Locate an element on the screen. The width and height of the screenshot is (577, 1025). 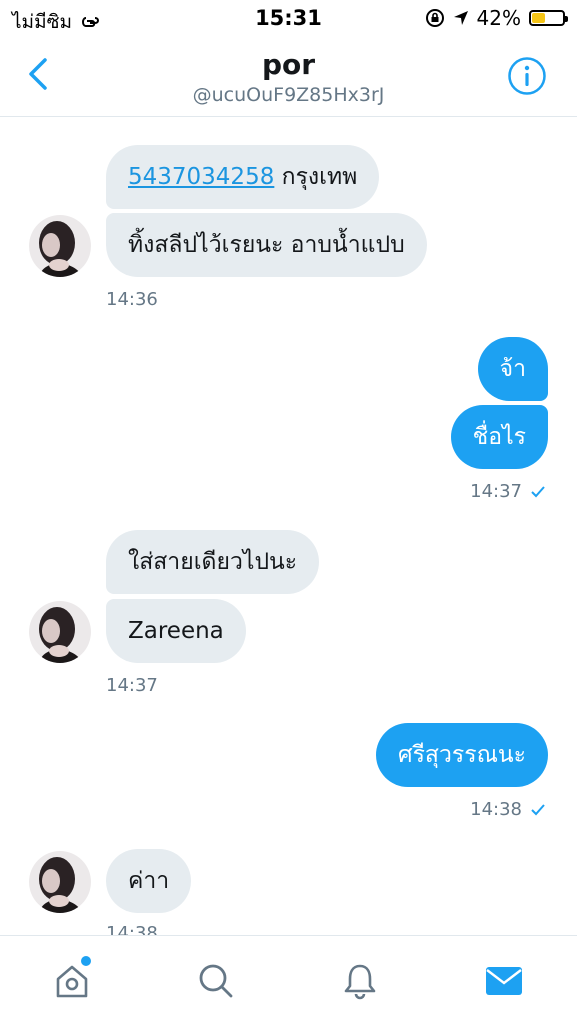
message-bubble-incoming: ใส่สายเดียวไปนะ is located at coordinates (213, 562).